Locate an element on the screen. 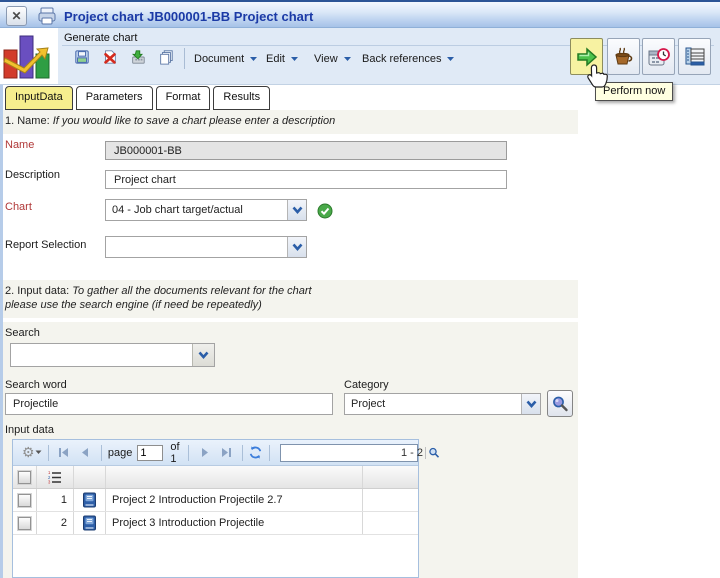 This screenshot has width=720, height=578. check-circle-icon is located at coordinates (325, 212).